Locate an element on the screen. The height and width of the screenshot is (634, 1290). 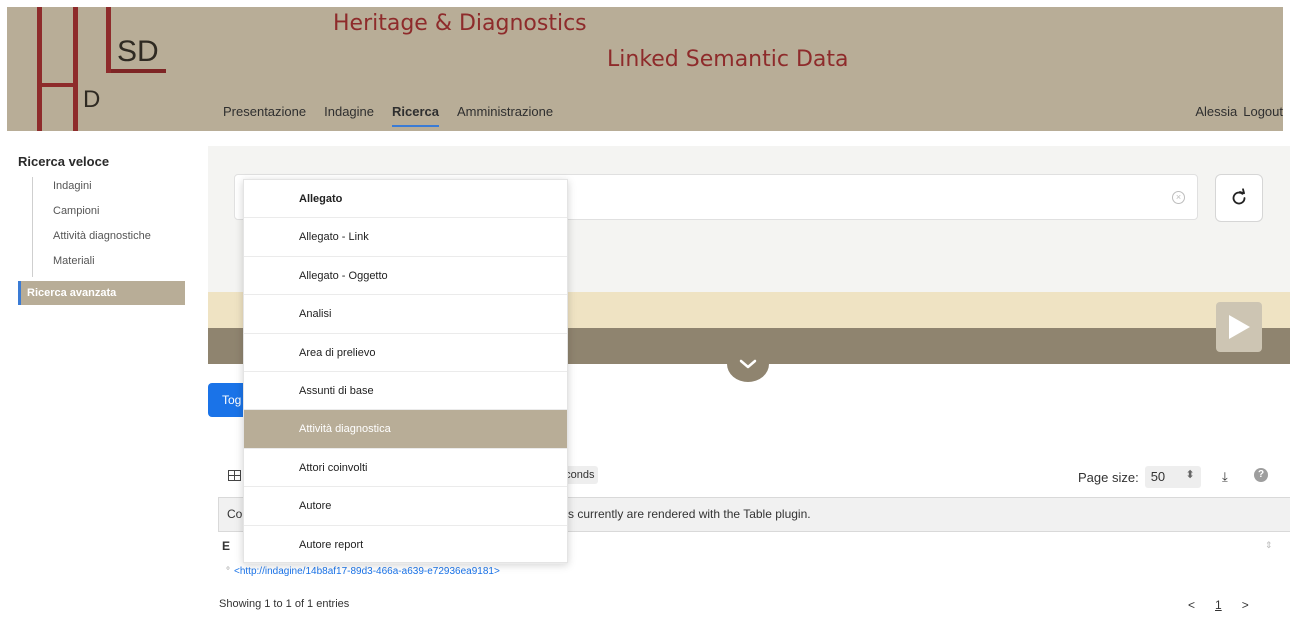
nav-indagine: Indagine is located at coordinates (349, 115).